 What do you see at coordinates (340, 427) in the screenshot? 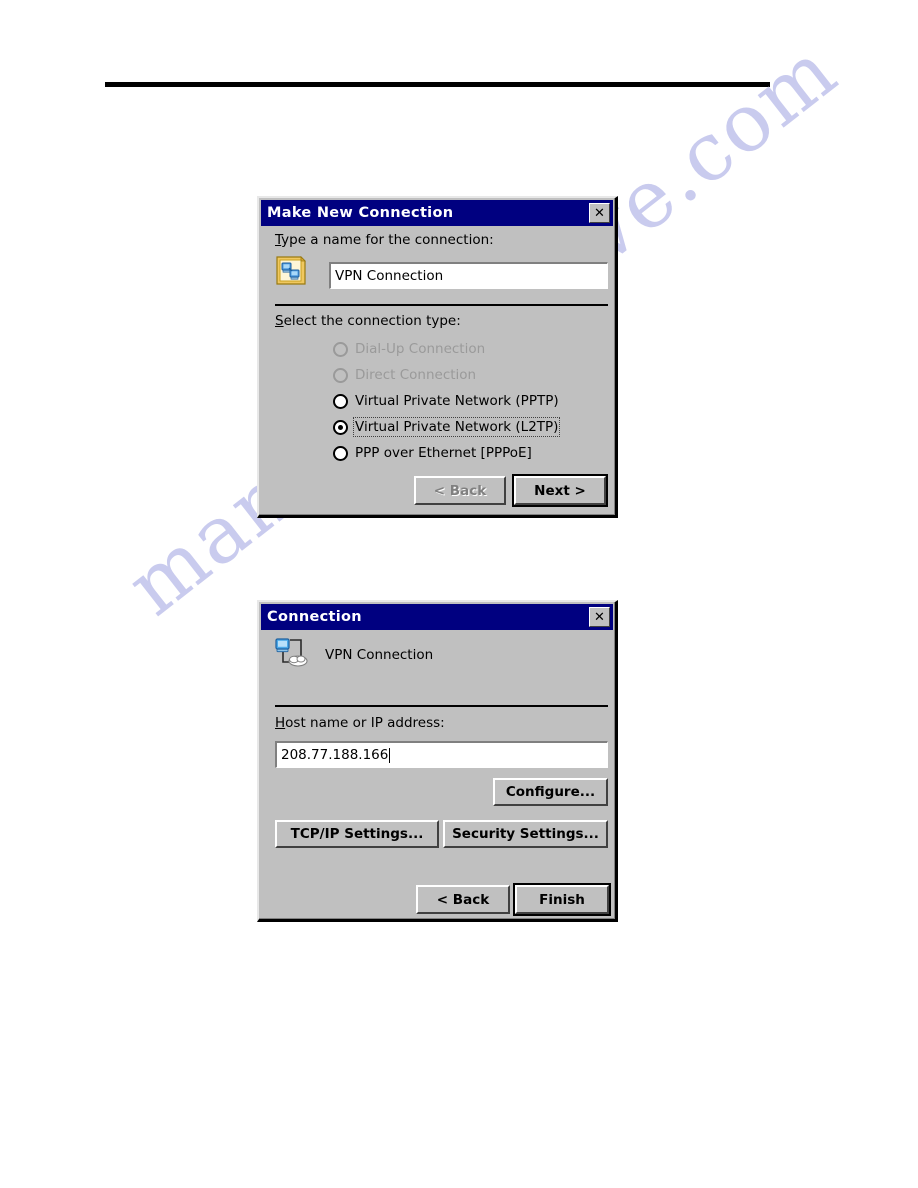
I see `radio-circle-selected-icon` at bounding box center [340, 427].